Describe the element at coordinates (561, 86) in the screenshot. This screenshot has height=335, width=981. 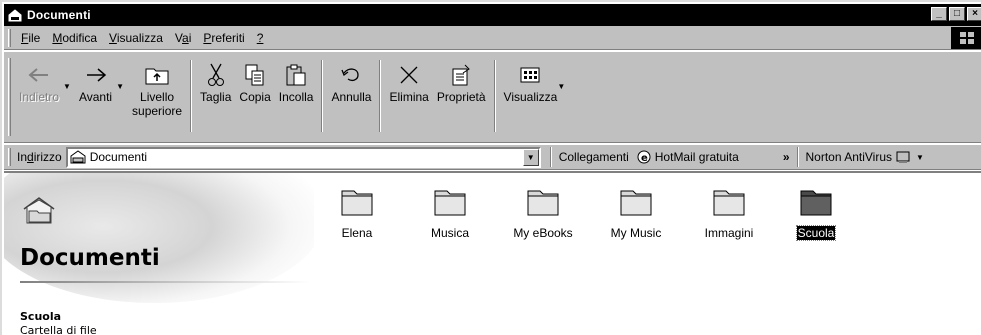
I see `views-dropdown-arrow: ▼` at that location.